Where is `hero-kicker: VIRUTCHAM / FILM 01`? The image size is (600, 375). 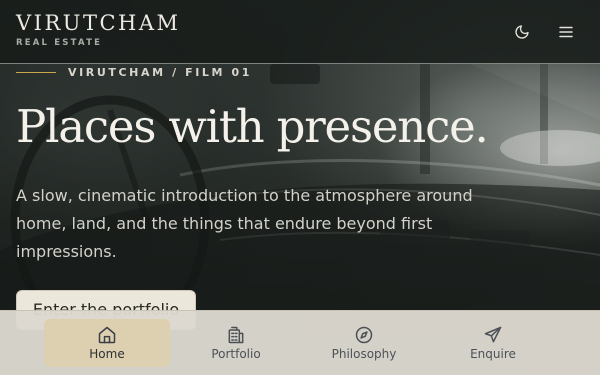 hero-kicker: VIRUTCHAM / FILM 01 is located at coordinates (134, 72).